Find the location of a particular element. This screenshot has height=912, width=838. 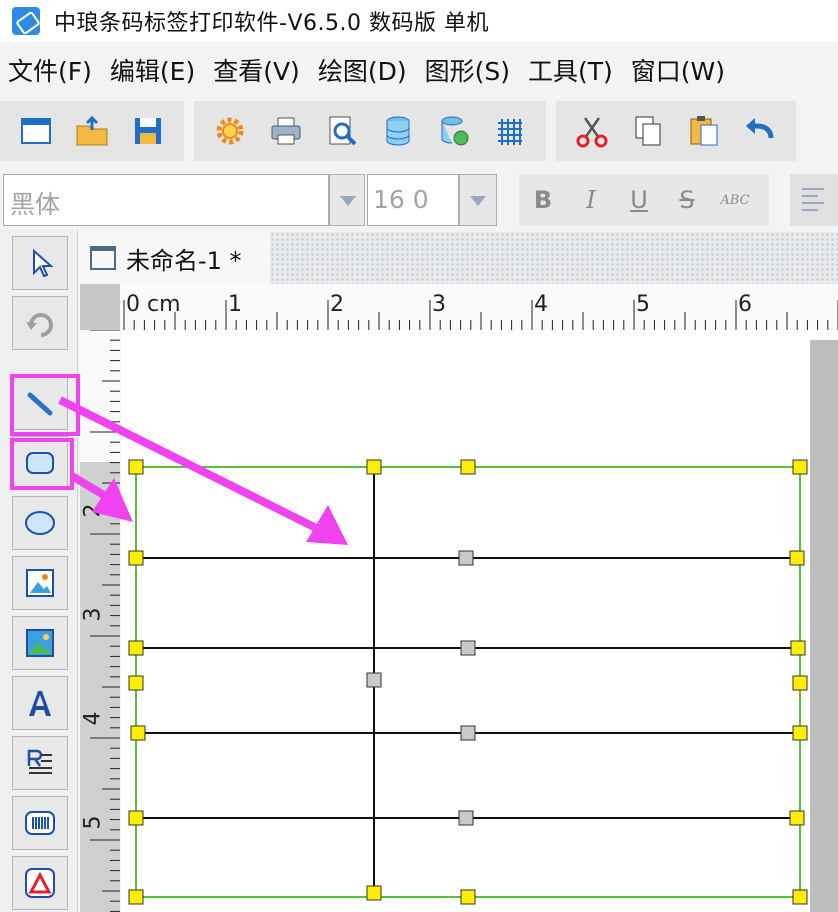

font-size-value: 16 0 is located at coordinates (401, 199).